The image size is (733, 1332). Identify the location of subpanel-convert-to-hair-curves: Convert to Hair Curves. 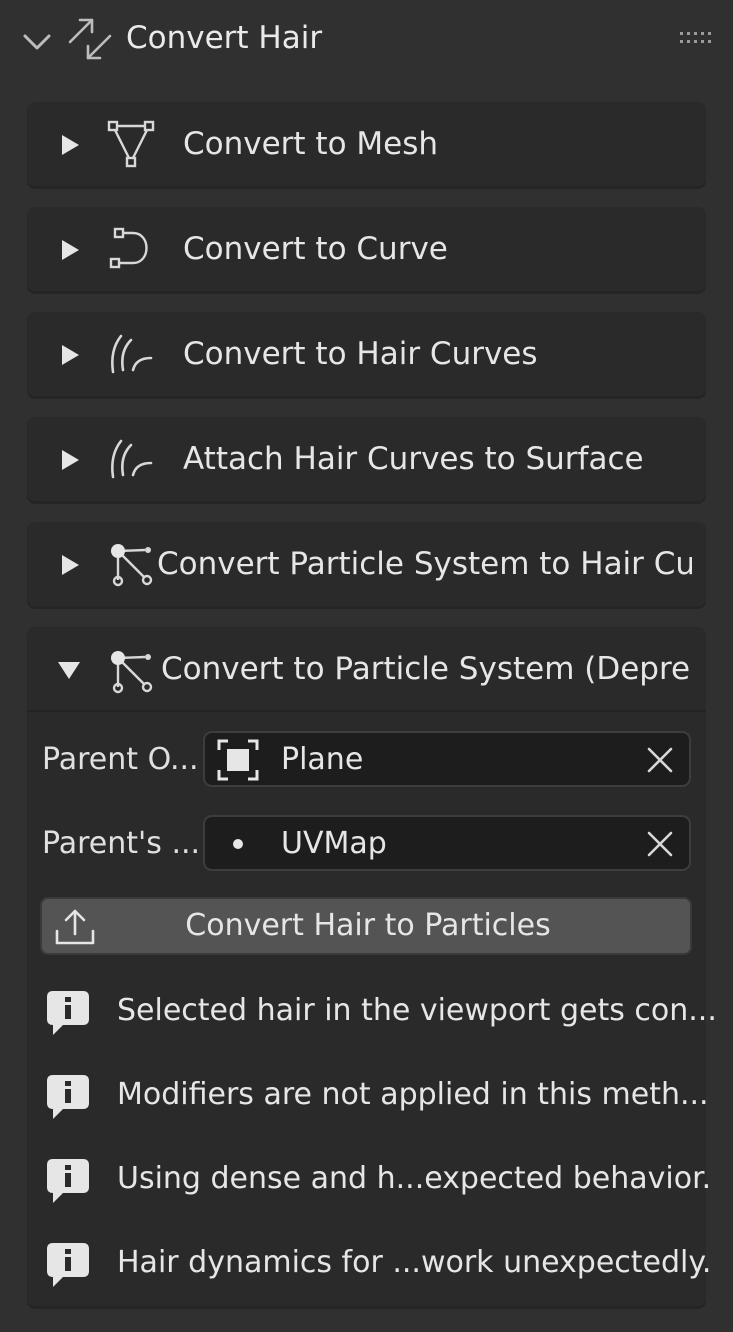
(366, 354).